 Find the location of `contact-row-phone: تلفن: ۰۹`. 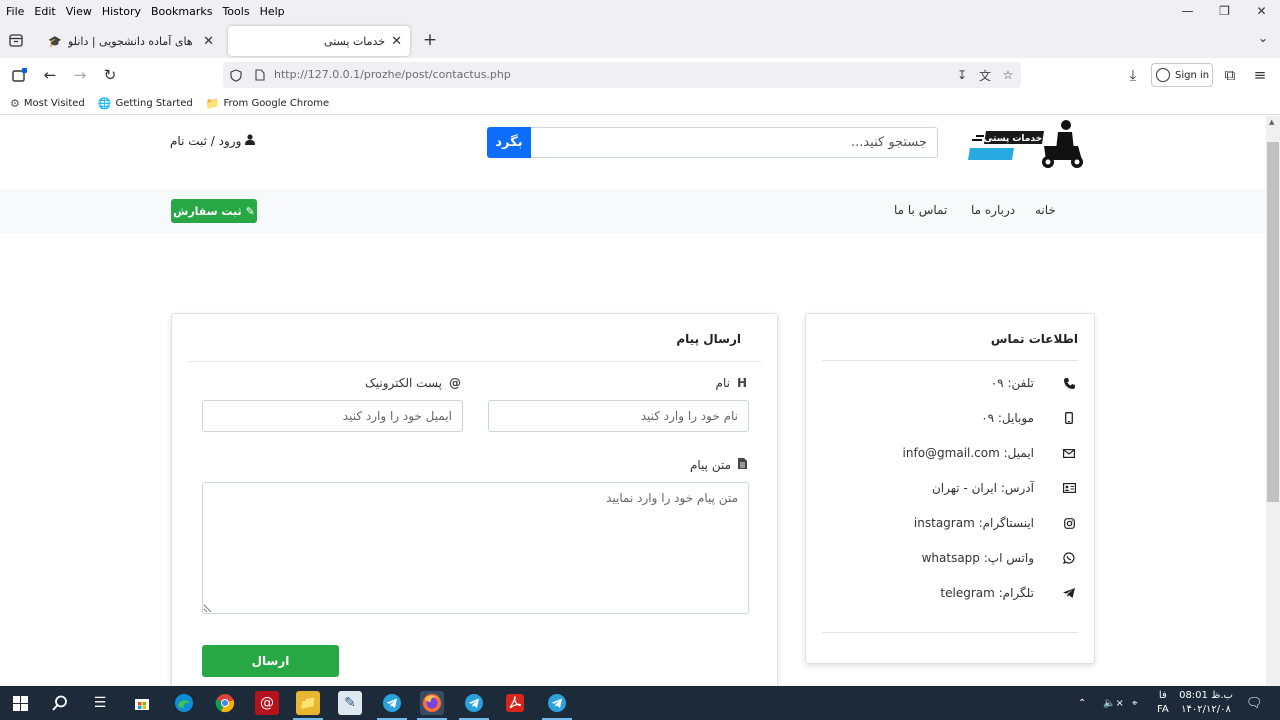

contact-row-phone: تلفن: ۰۹ is located at coordinates (950, 383).